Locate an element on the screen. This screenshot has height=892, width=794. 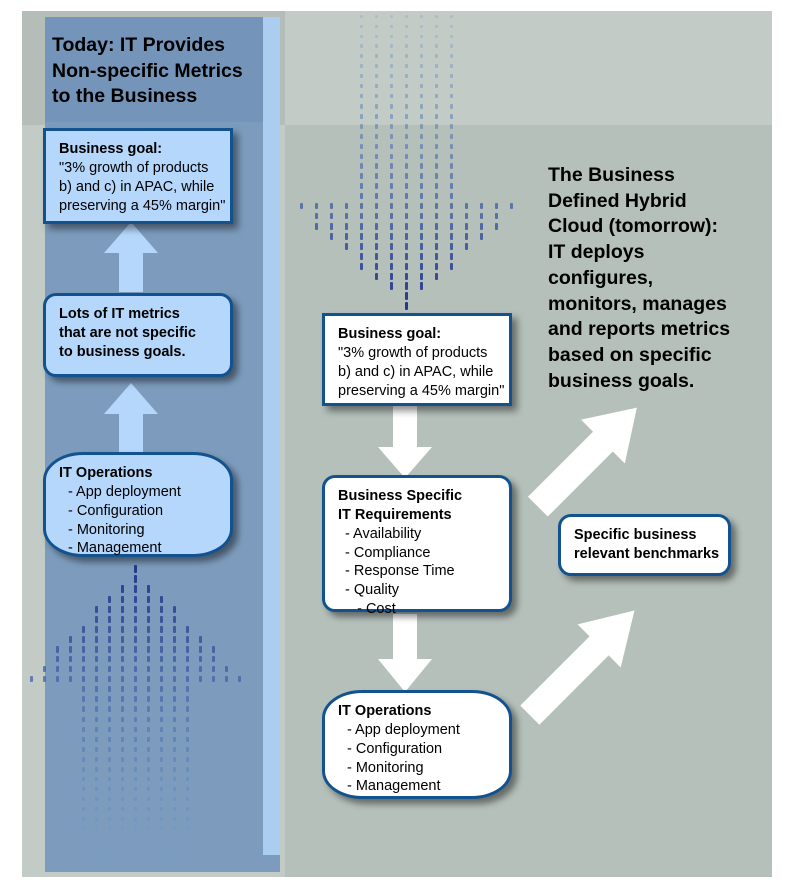
center-business-goal-line-3: preserving a 45% margin" is located at coordinates (421, 390).